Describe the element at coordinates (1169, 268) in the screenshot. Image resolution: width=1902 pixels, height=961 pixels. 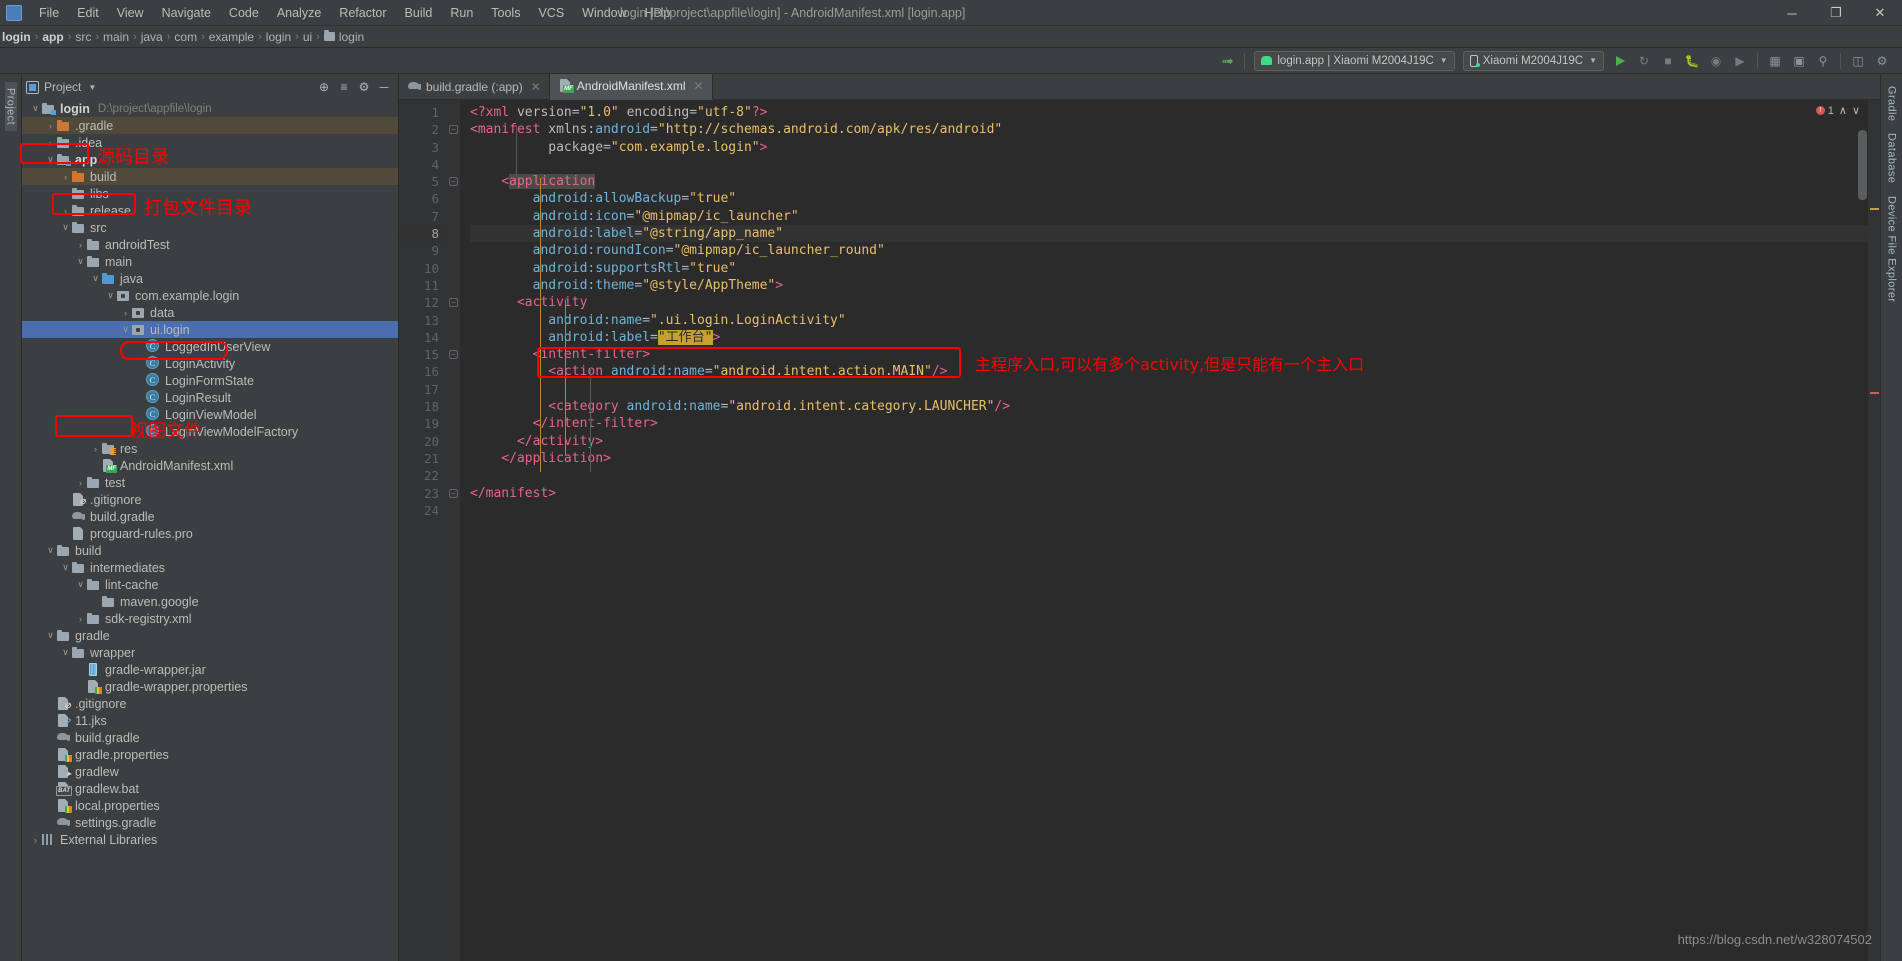
I see `code-line: android:supportsRtl="true"` at that location.